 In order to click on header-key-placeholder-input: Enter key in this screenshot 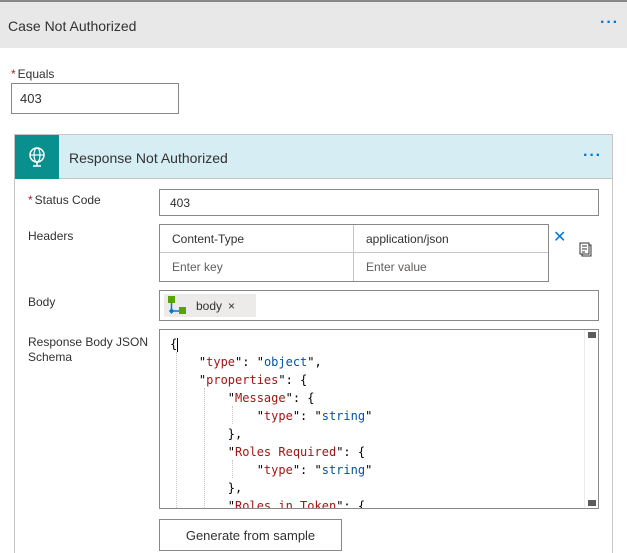, I will do `click(257, 267)`.